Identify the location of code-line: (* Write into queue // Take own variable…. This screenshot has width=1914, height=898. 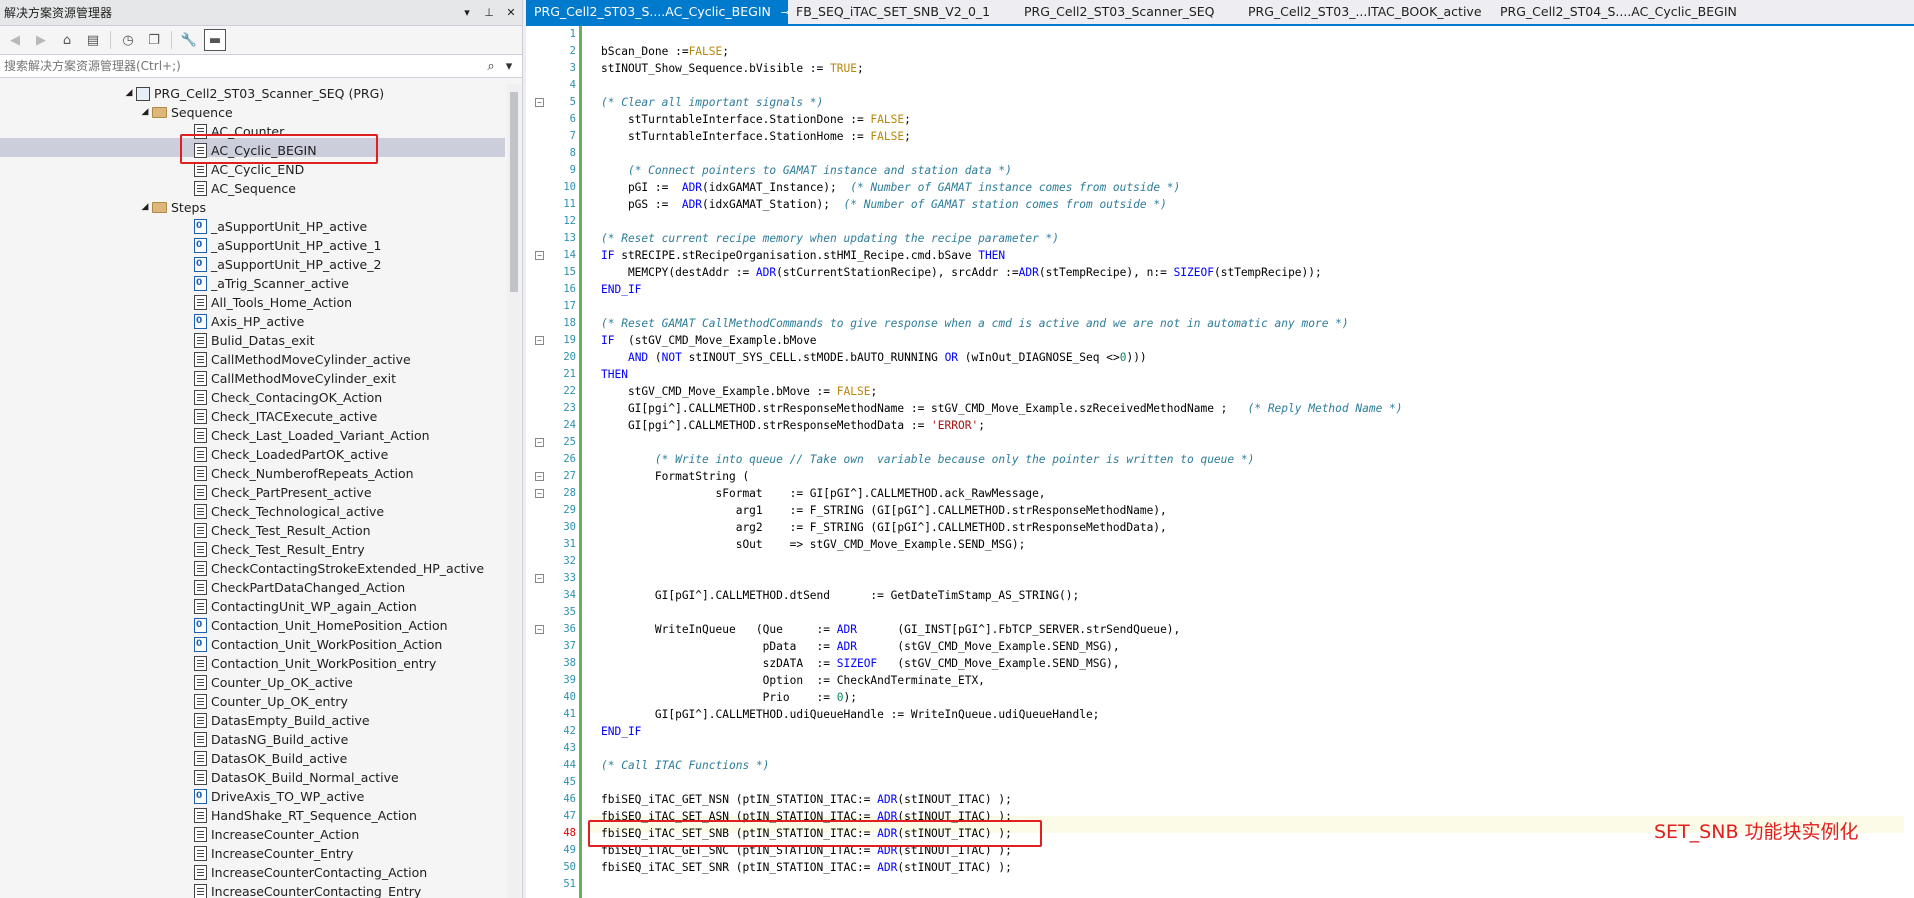
(927, 459).